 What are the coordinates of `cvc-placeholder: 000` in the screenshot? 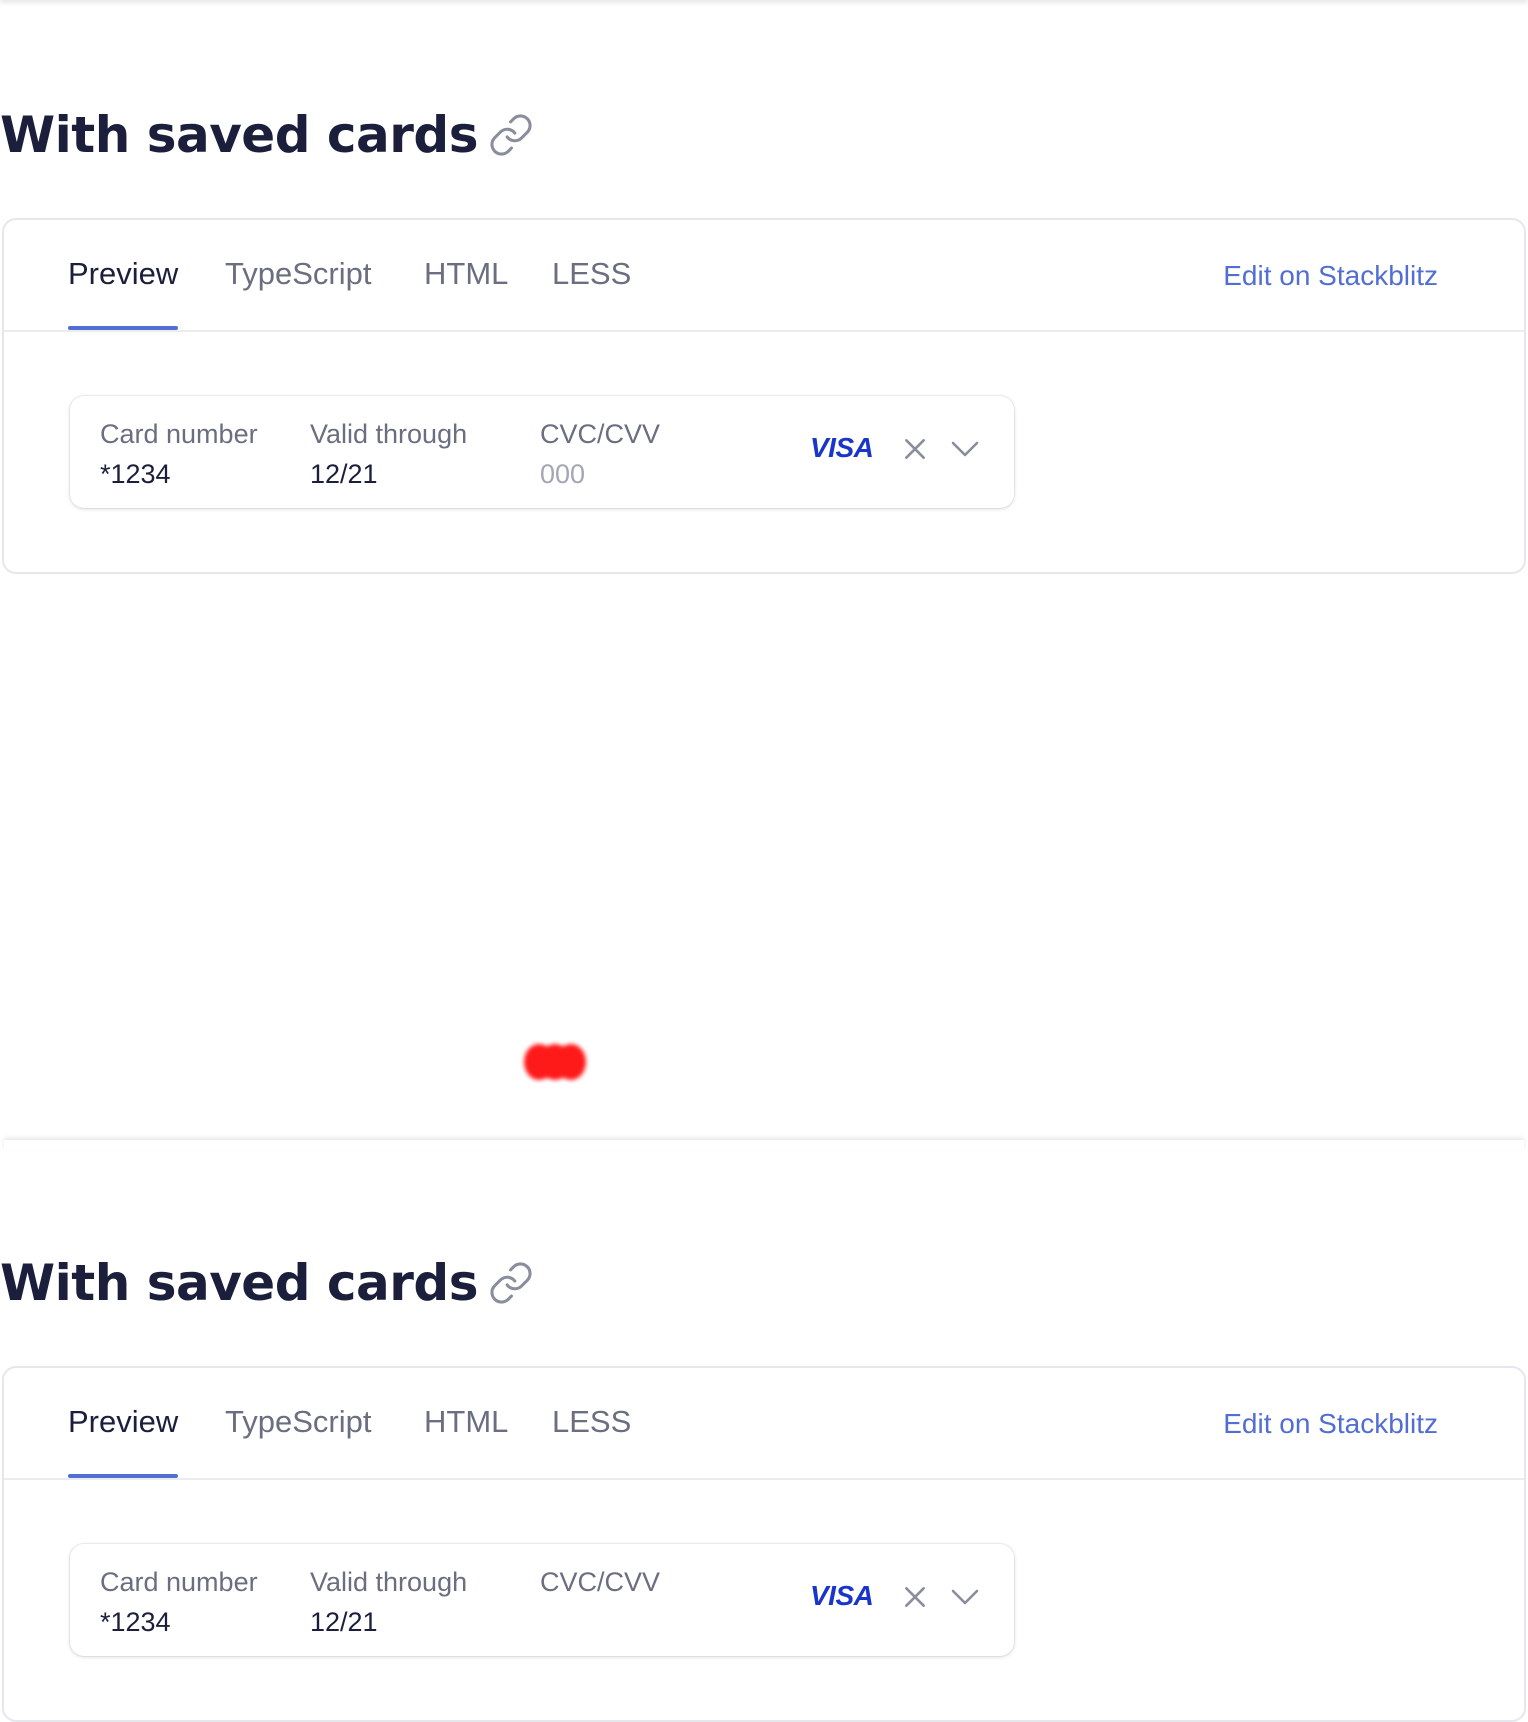 It's located at (563, 474).